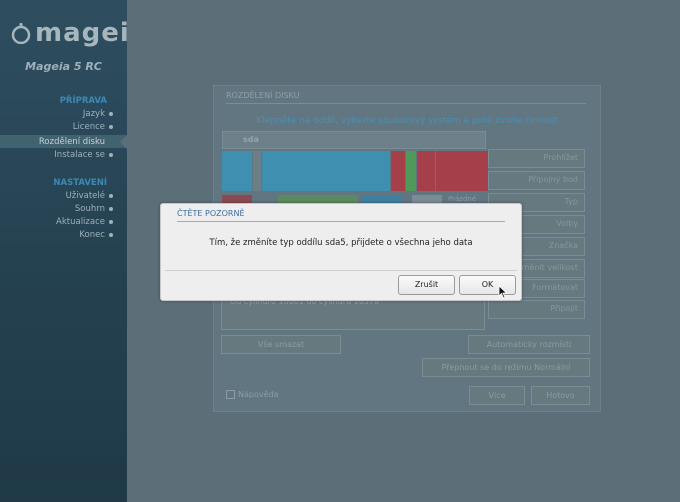 The image size is (680, 502). I want to click on legend-empty-label: Prázdné, so click(462, 199).